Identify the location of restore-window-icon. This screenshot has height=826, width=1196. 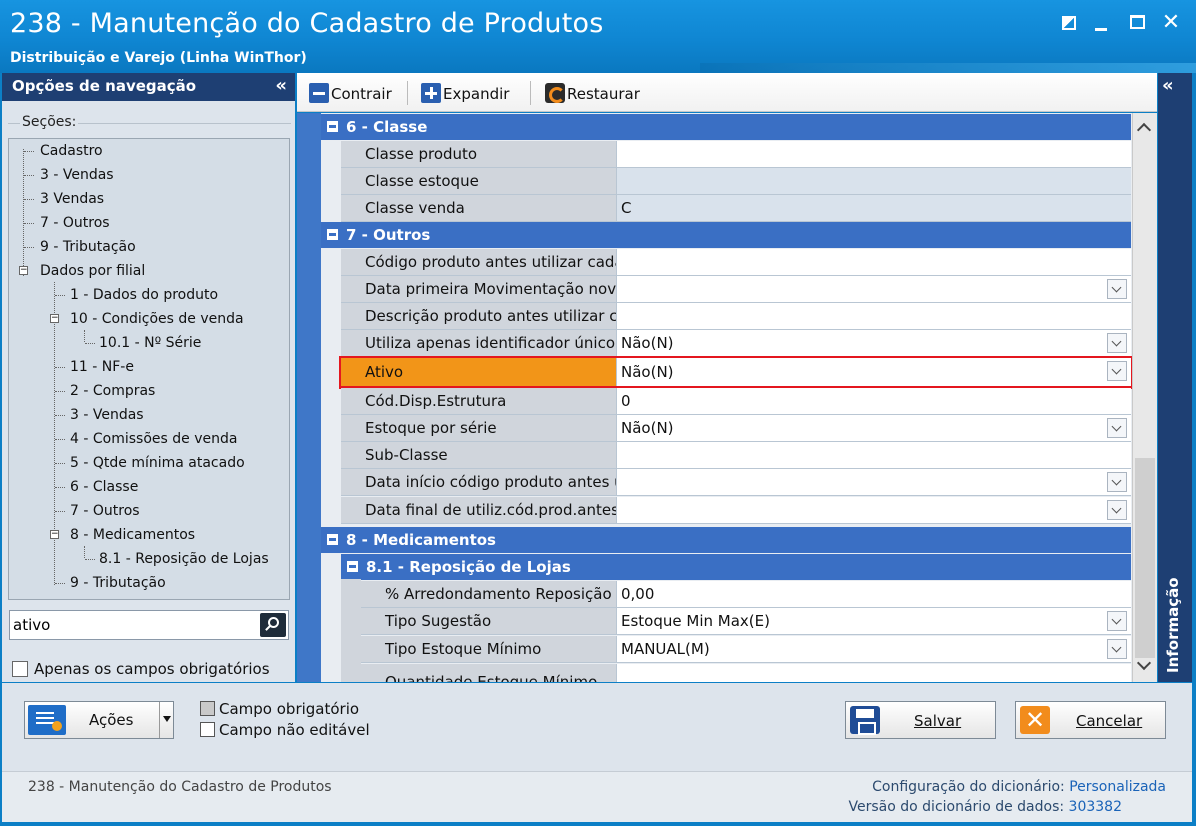
(1069, 23).